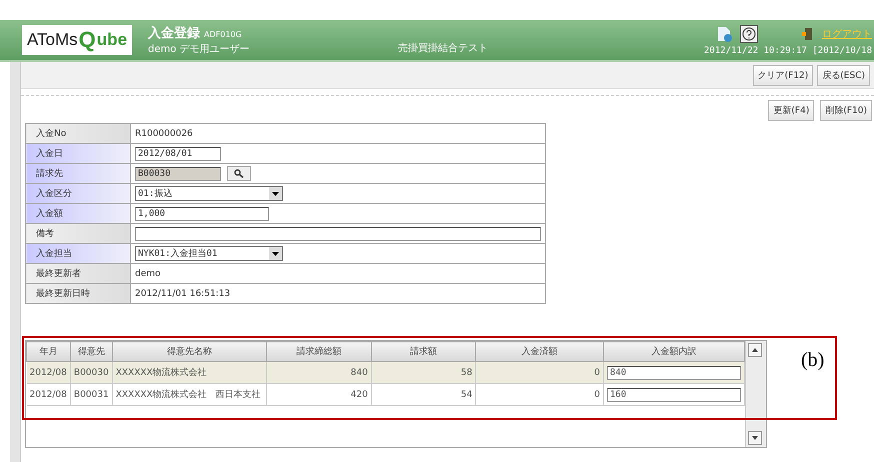  I want to click on action-button: 削除(F10), so click(846, 110).